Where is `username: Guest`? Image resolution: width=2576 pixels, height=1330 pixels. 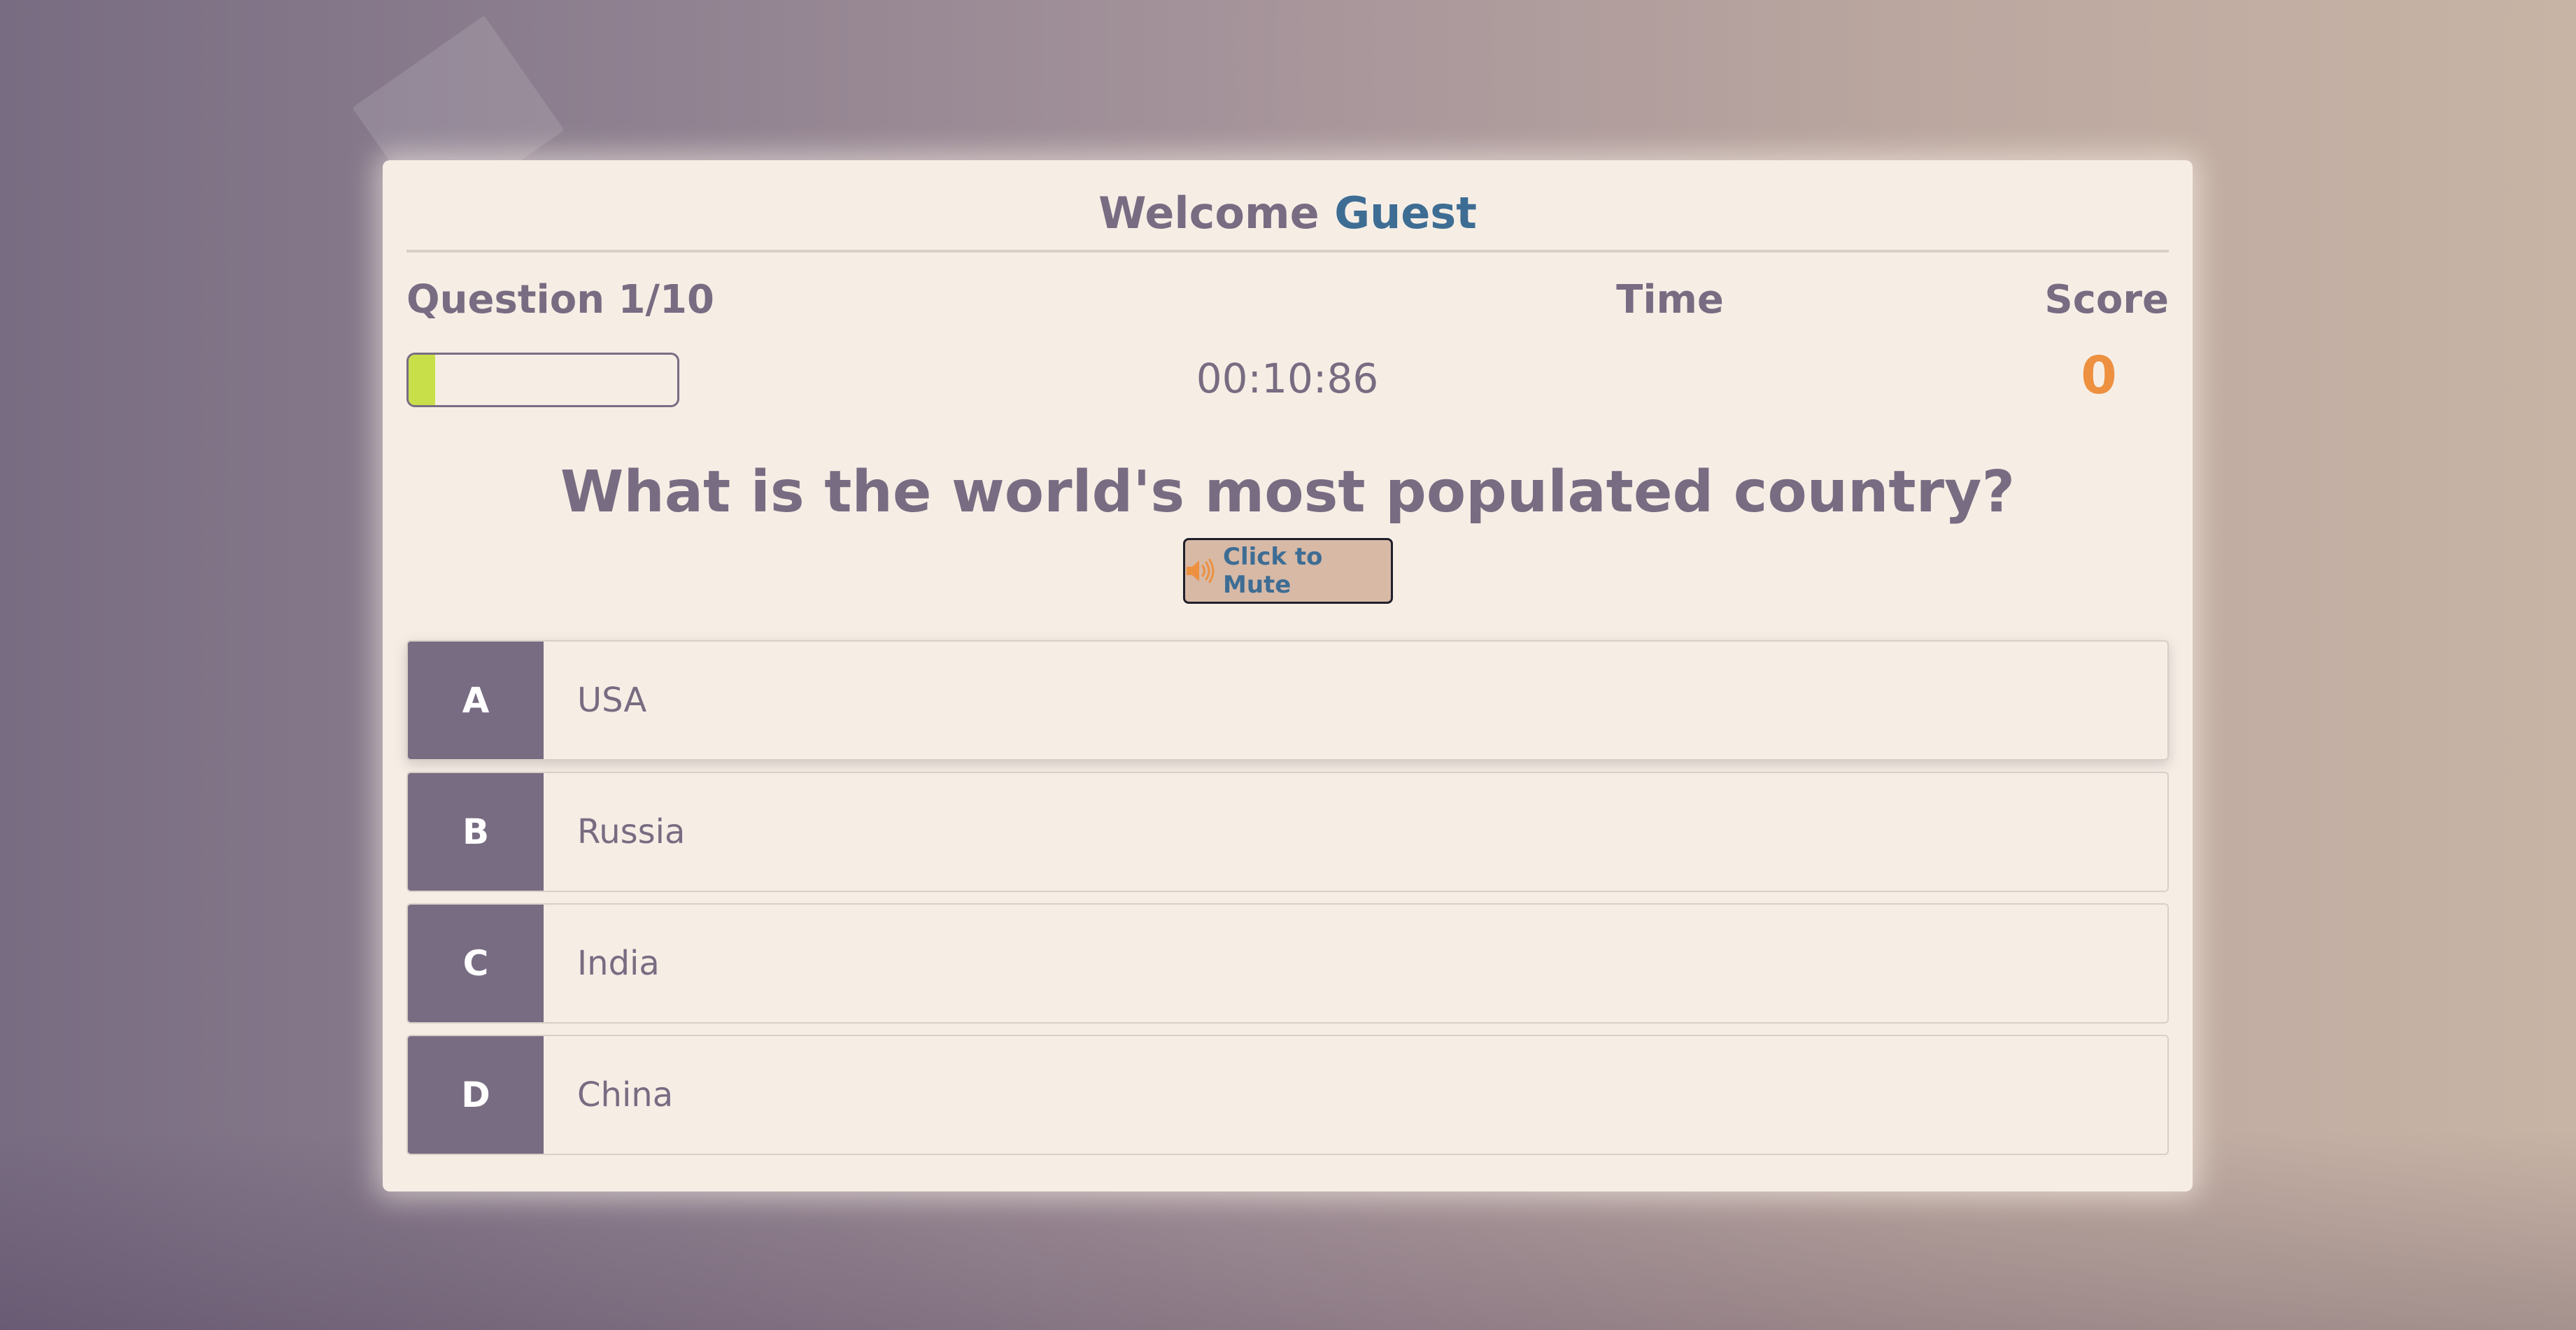
username: Guest is located at coordinates (1405, 213).